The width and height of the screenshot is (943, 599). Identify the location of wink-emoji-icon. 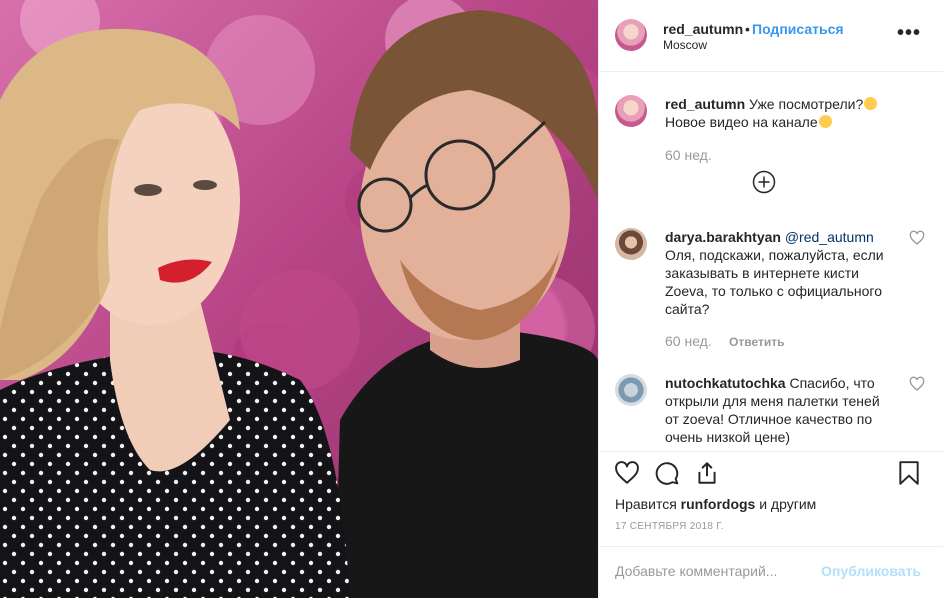
(871, 103).